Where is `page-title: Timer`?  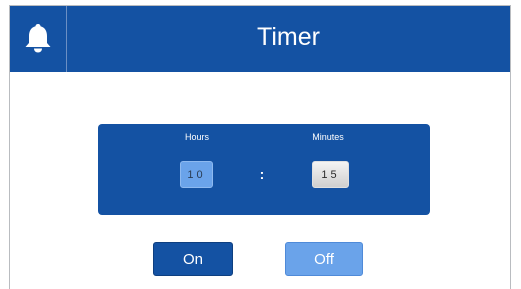 page-title: Timer is located at coordinates (288, 37).